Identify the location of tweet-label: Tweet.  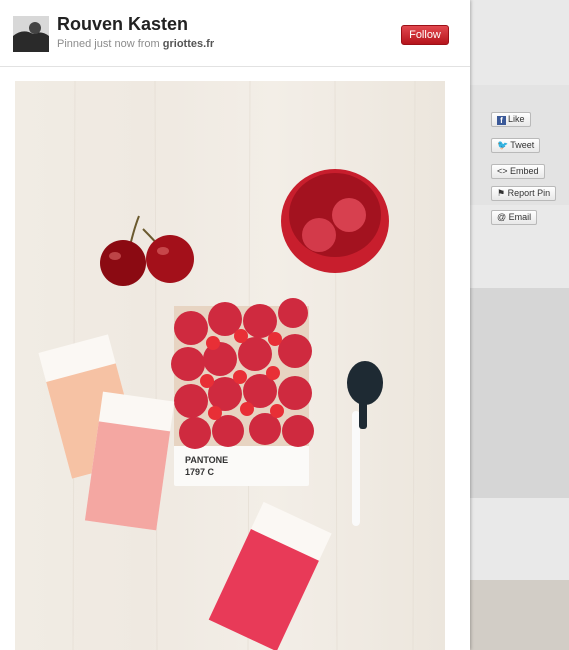
(522, 145).